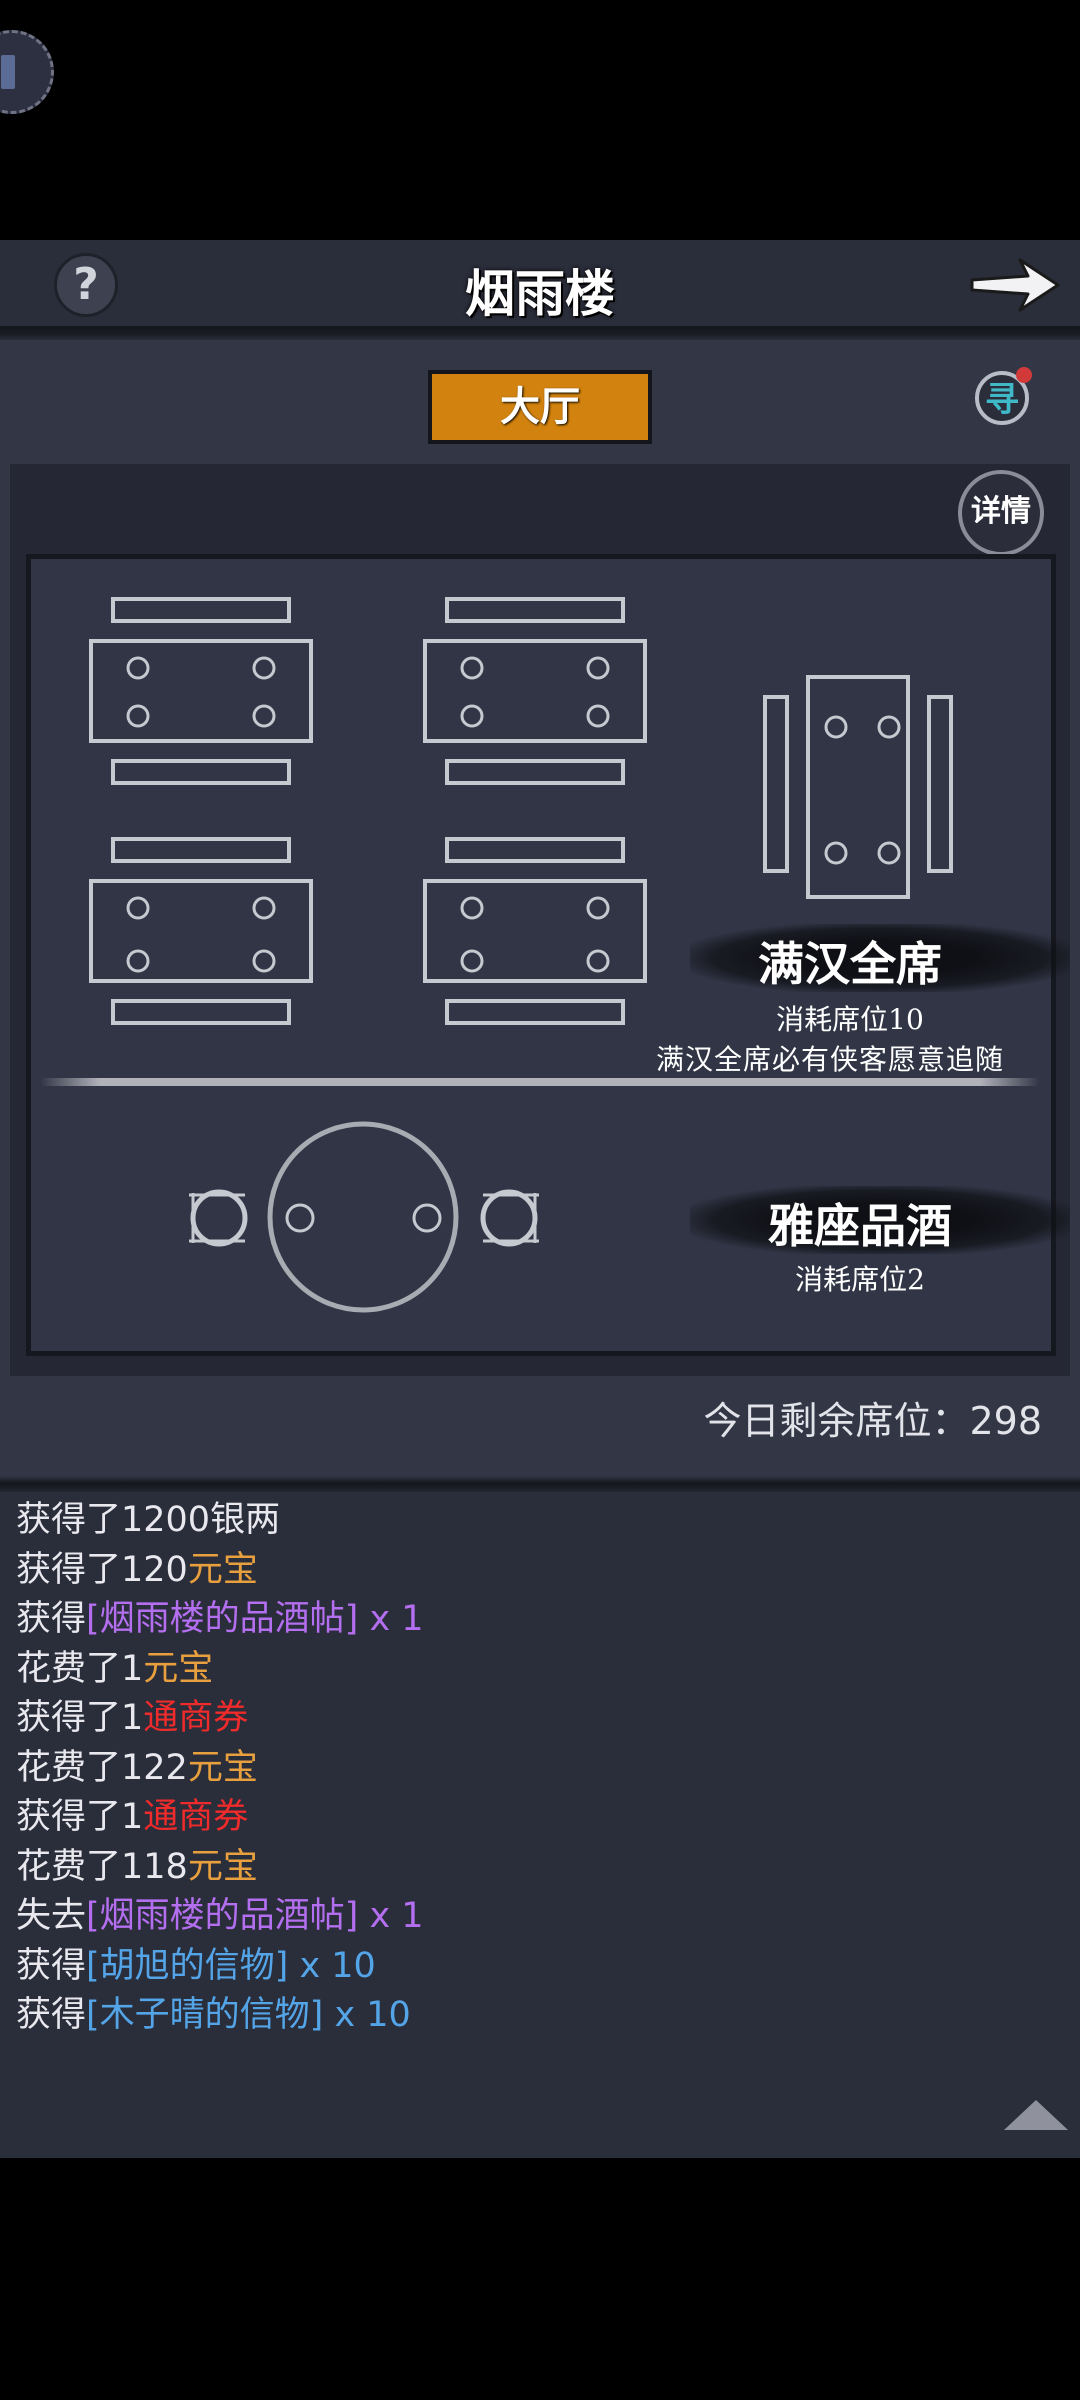 This screenshot has height=2400, width=1080. Describe the element at coordinates (248, 2015) in the screenshot. I see `log-segment: [木子晴的信物] x 10` at that location.